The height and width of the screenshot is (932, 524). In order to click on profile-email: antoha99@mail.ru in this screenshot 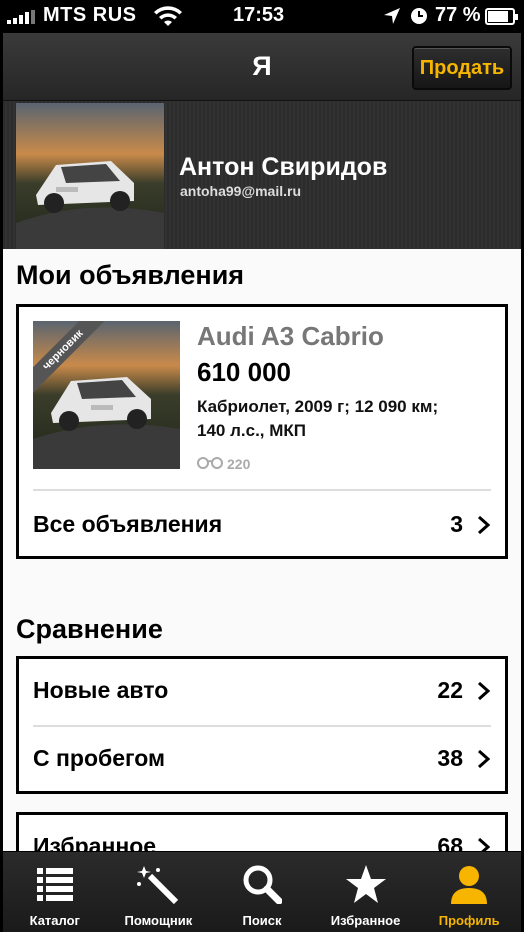, I will do `click(241, 191)`.